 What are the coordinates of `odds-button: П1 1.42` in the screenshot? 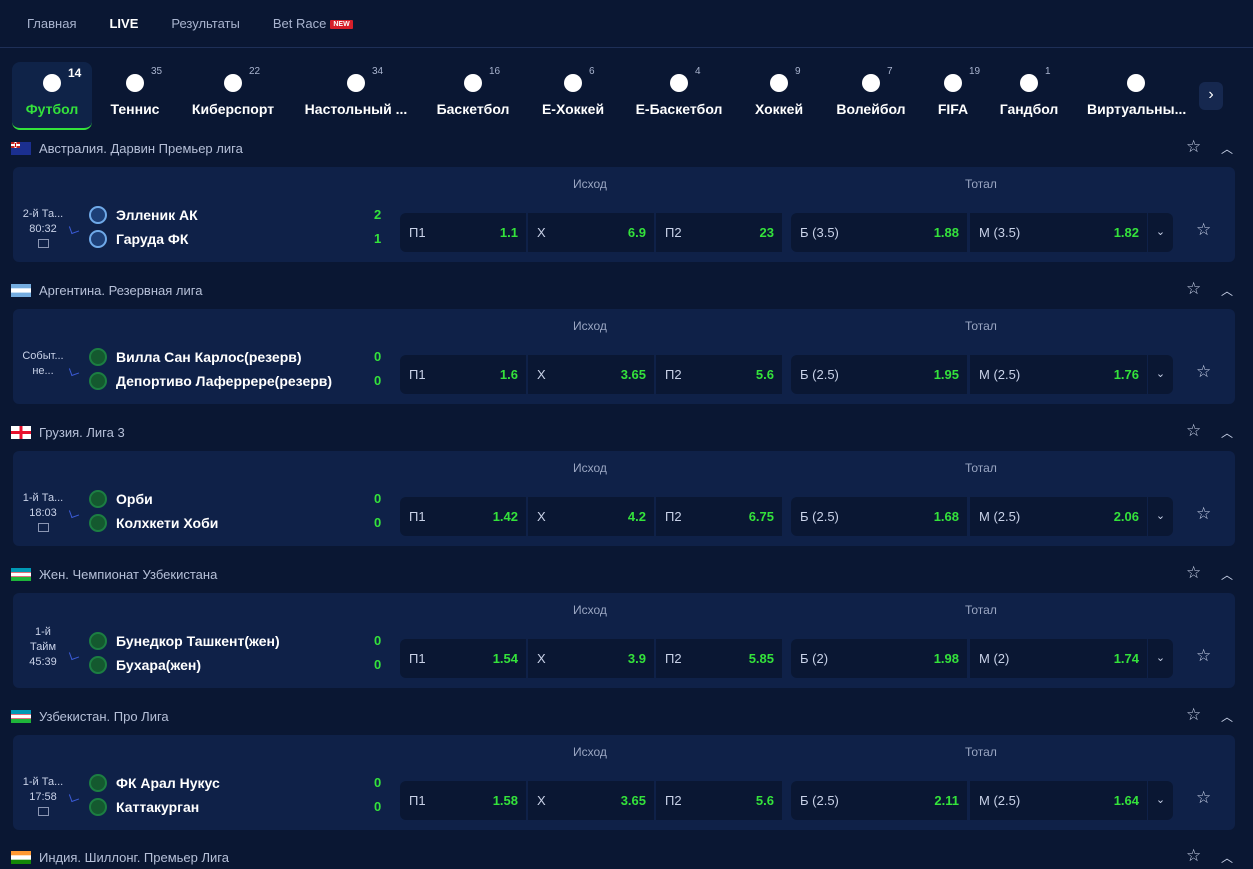 It's located at (463, 516).